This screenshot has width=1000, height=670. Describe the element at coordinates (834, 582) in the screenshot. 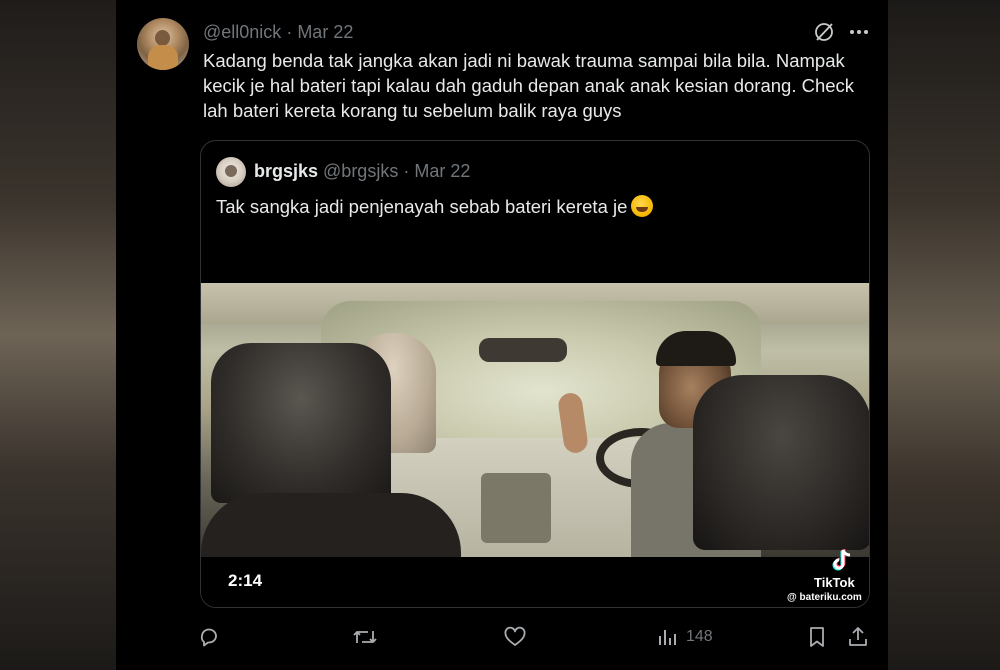

I see `tiktok-brand: TikTok` at that location.